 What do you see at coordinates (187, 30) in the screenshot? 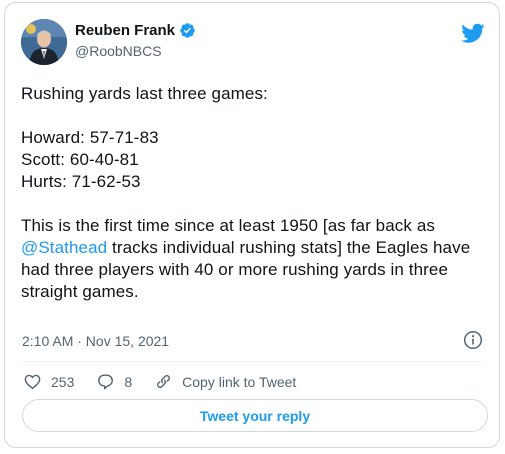
I see `verified-badge-icon` at bounding box center [187, 30].